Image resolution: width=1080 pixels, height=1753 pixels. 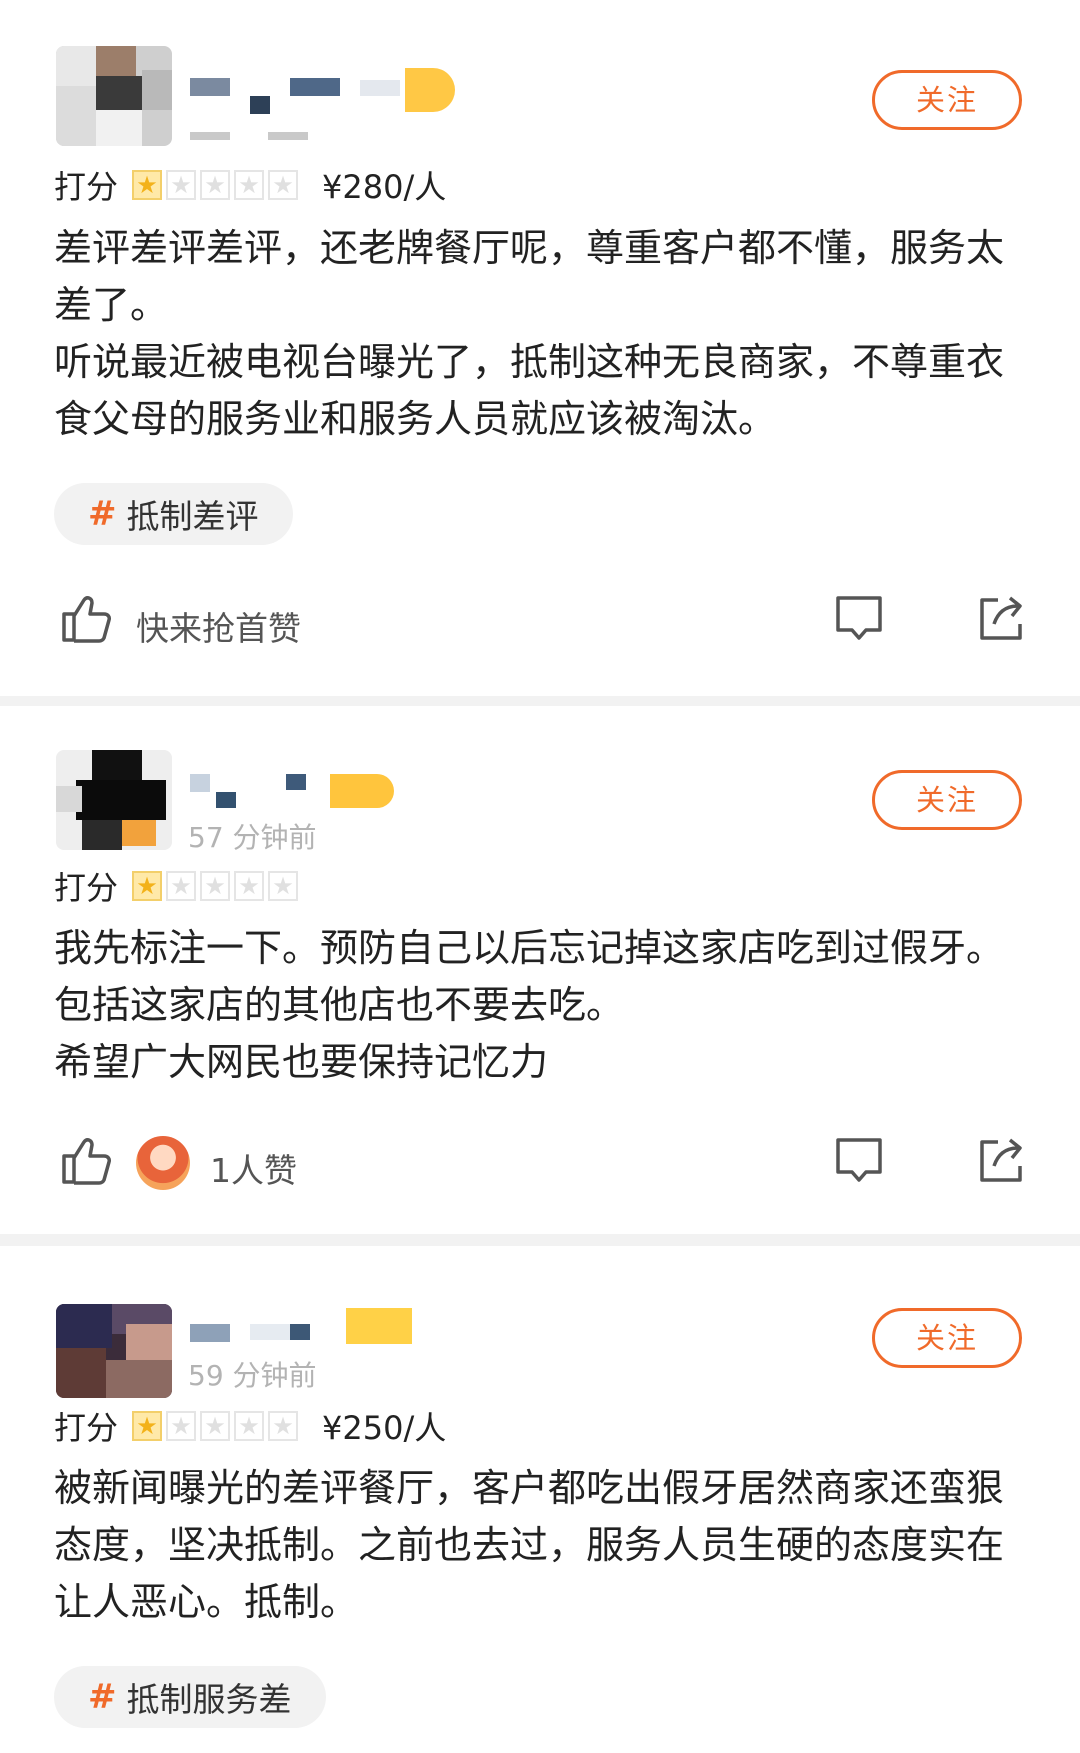 I want to click on liker-avatar, so click(x=163, y=1163).